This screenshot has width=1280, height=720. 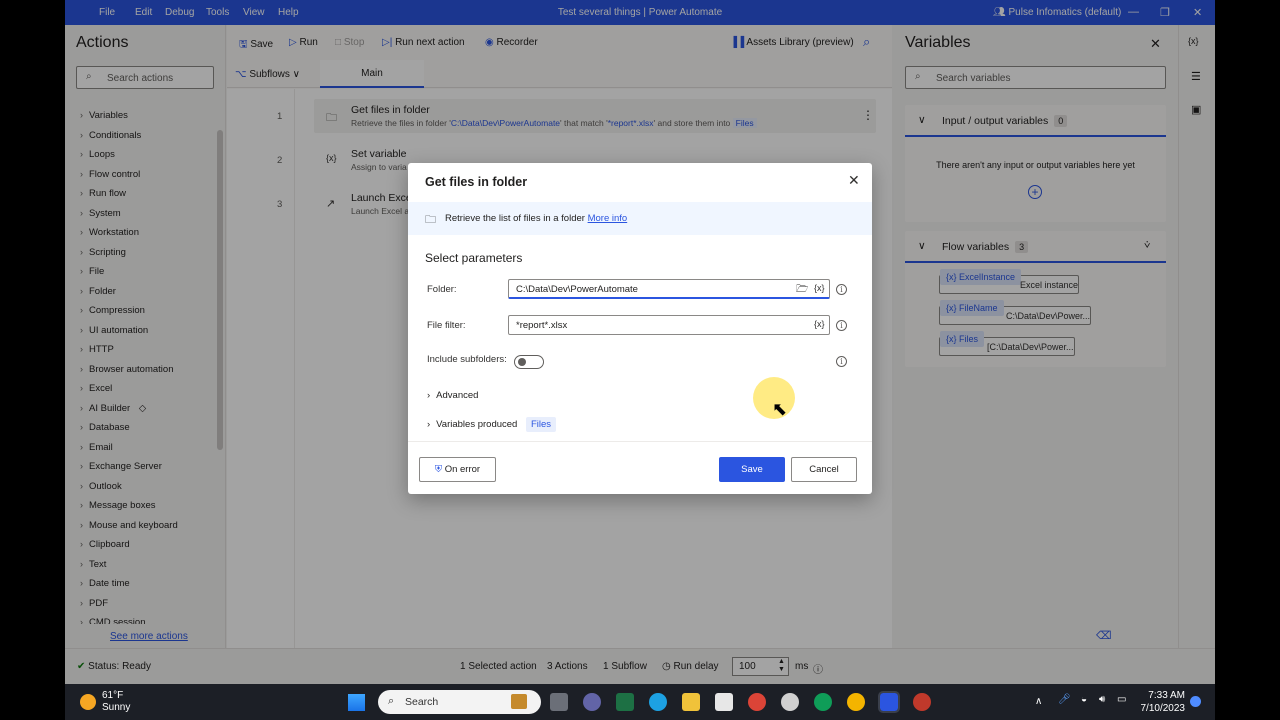 I want to click on clock-time: 7:33 AM, so click(x=1160, y=695).